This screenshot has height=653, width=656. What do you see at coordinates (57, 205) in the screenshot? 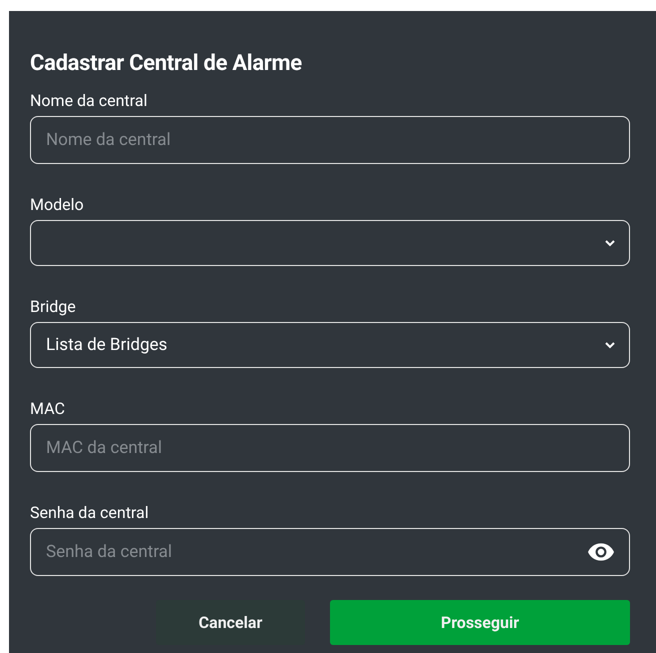
I see `field-label: Modelo` at bounding box center [57, 205].